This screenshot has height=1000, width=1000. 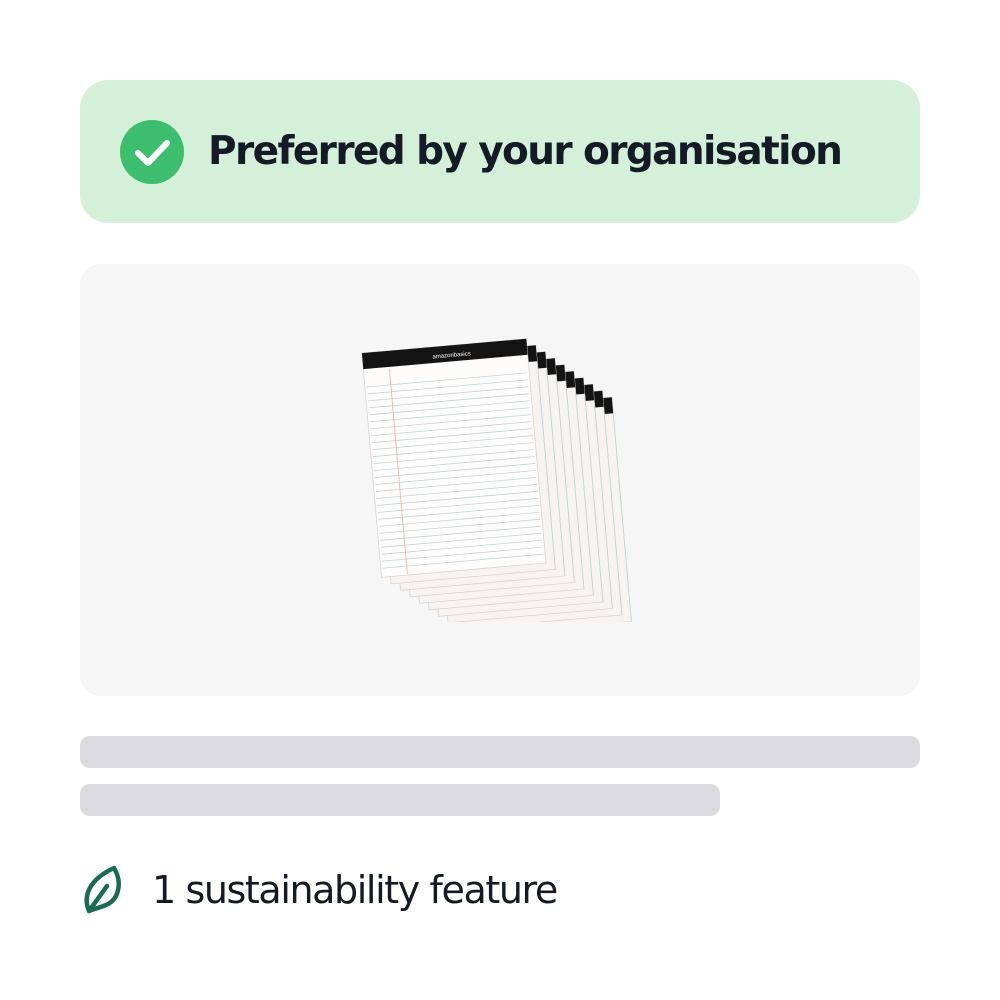 I want to click on title-placeholder-line, so click(x=500, y=752).